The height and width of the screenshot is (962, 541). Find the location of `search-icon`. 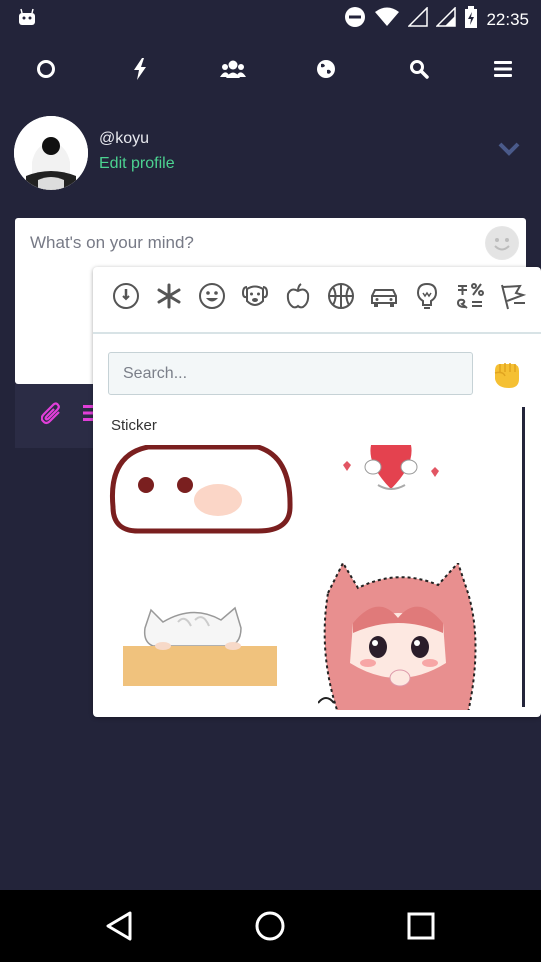

search-icon is located at coordinates (419, 69).